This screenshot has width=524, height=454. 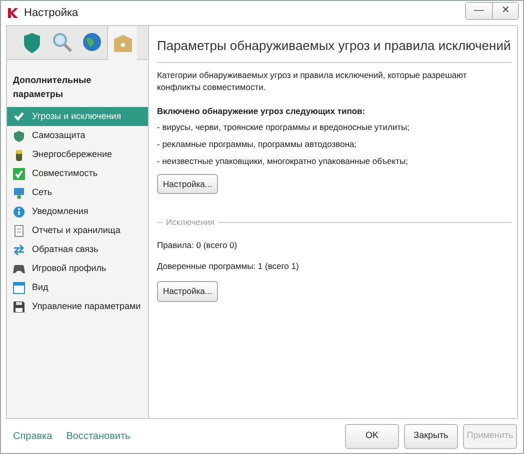 I want to click on sidebar-item: Энергосбережение, so click(x=77, y=154).